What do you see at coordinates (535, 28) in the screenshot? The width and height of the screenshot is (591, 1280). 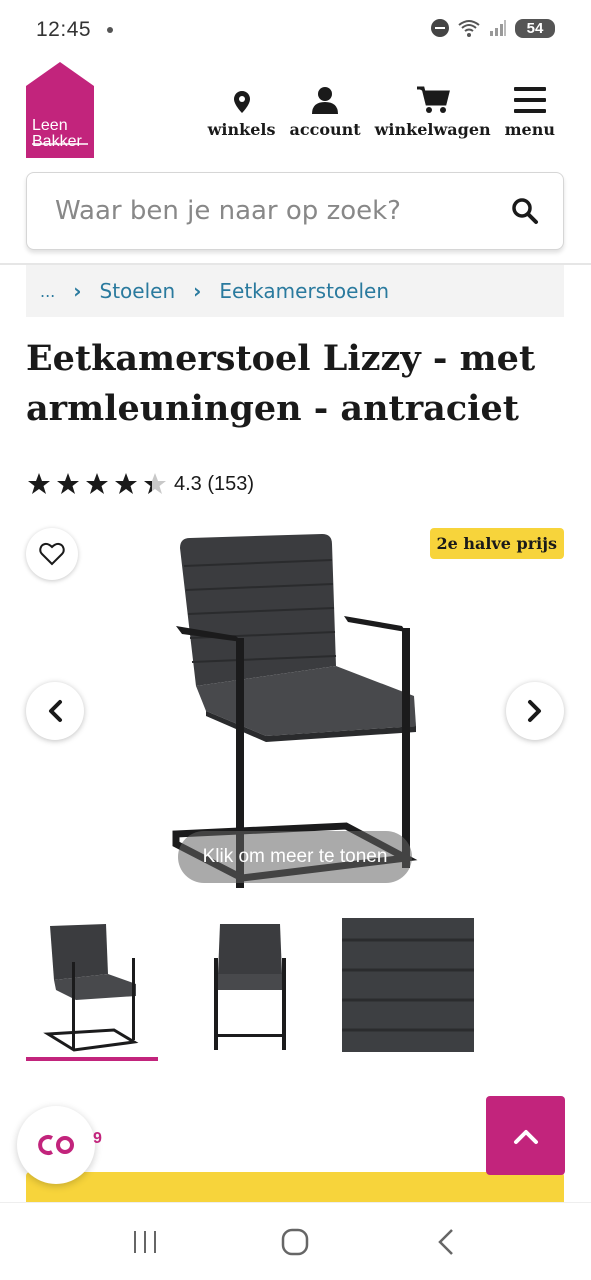 I see `battery-indicator: 54` at bounding box center [535, 28].